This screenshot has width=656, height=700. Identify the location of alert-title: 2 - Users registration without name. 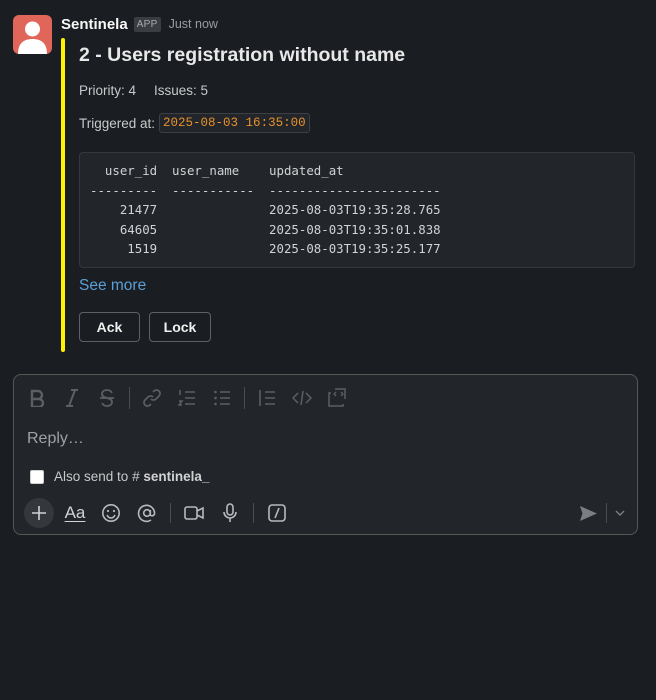
(242, 55).